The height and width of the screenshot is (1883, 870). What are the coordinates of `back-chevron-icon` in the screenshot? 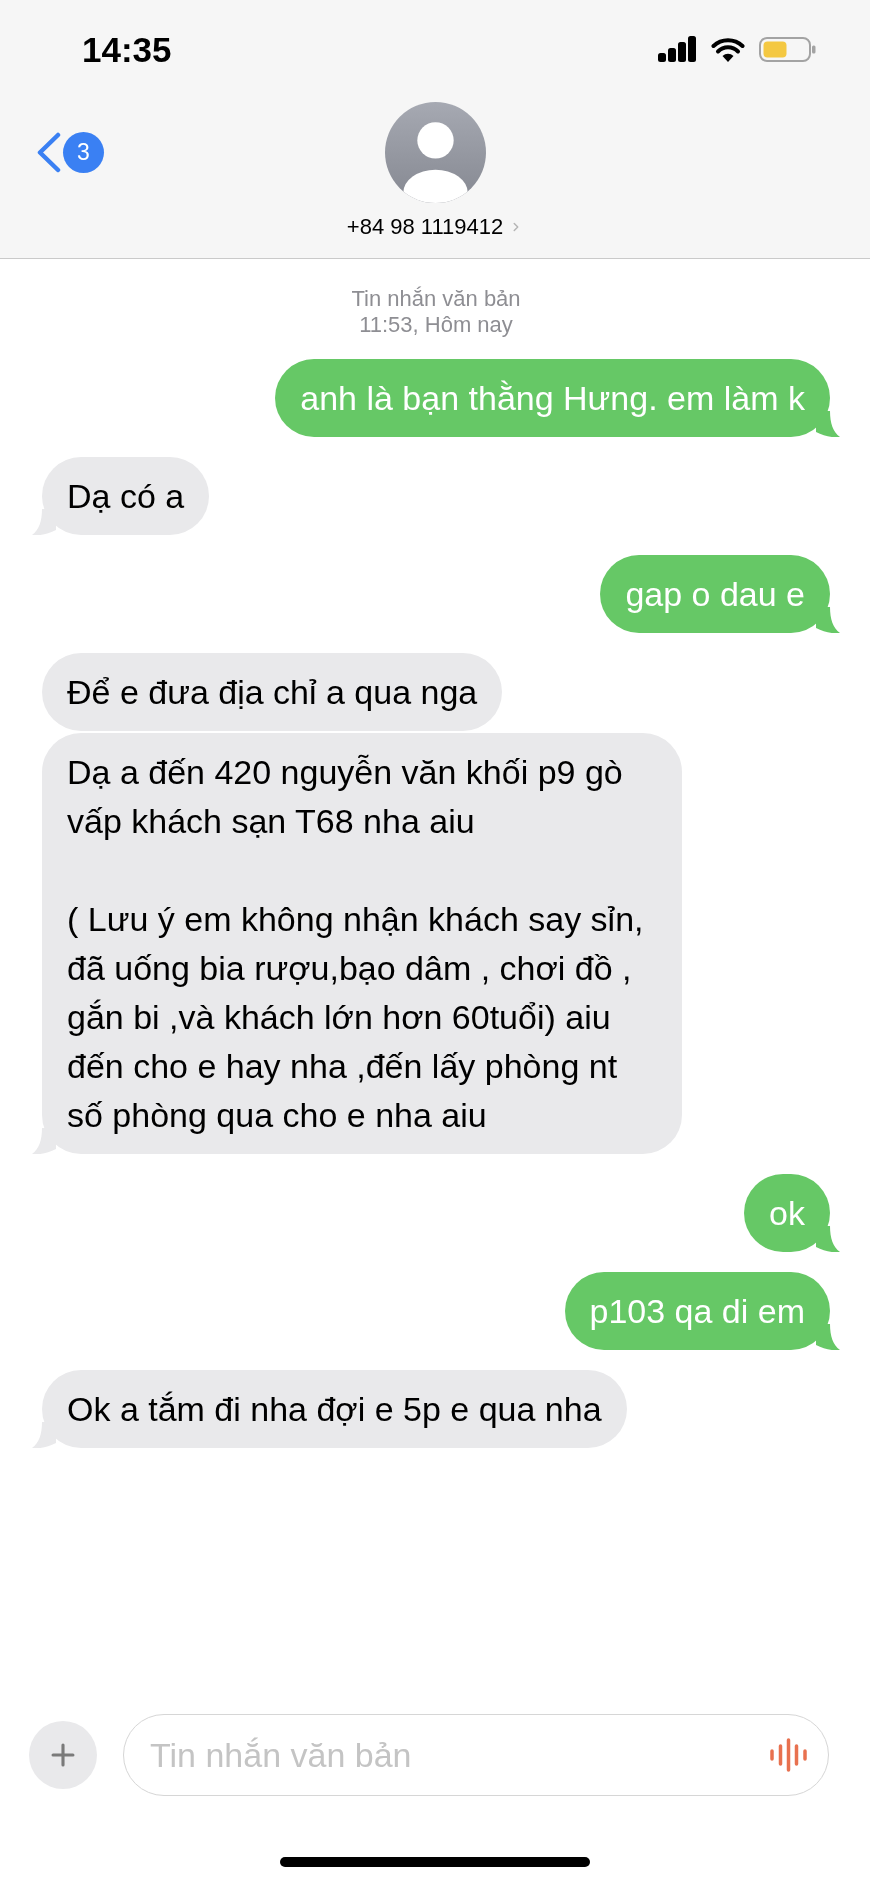 It's located at (48, 152).